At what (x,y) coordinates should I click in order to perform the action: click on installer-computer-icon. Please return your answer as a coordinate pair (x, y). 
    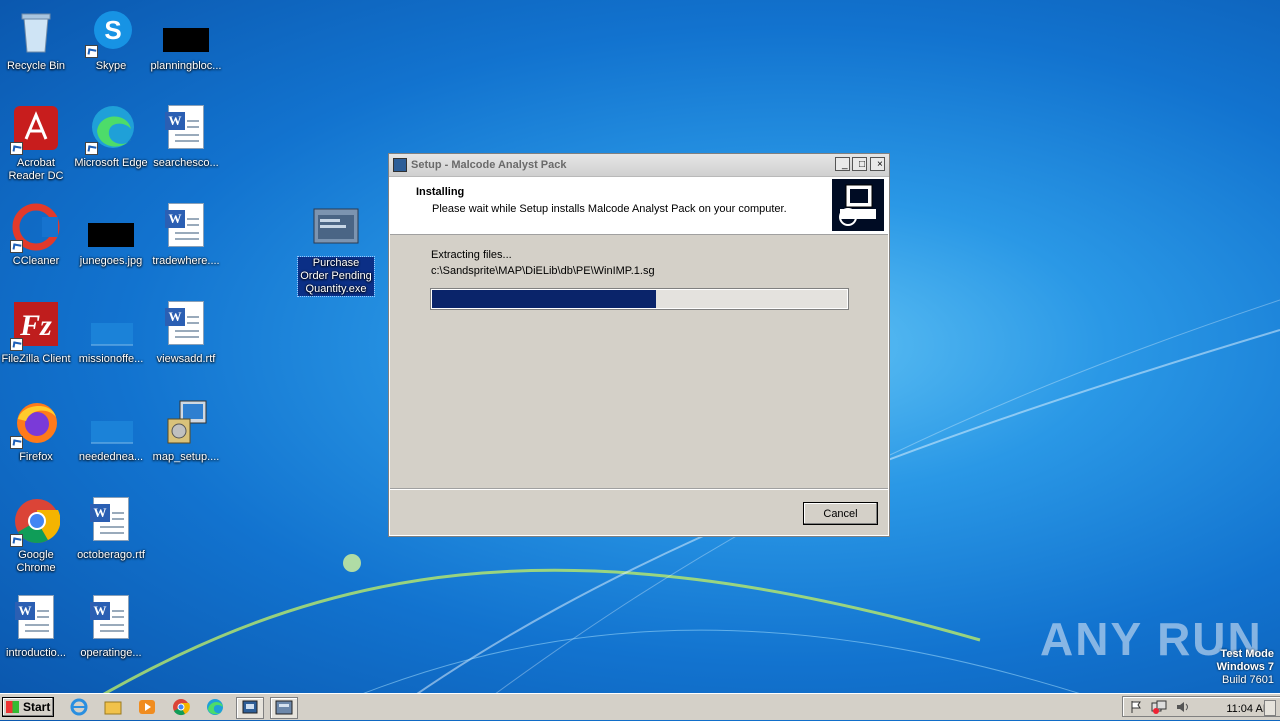
    Looking at the image, I should click on (858, 205).